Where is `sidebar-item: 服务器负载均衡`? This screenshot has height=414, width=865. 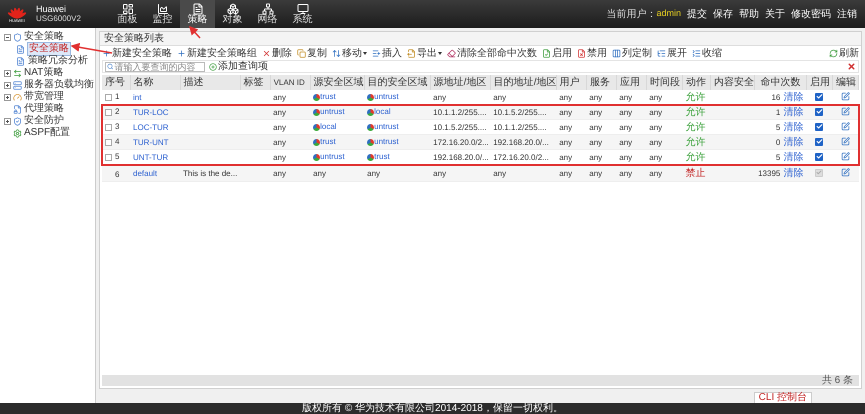 sidebar-item: 服务器负载均衡 is located at coordinates (59, 85).